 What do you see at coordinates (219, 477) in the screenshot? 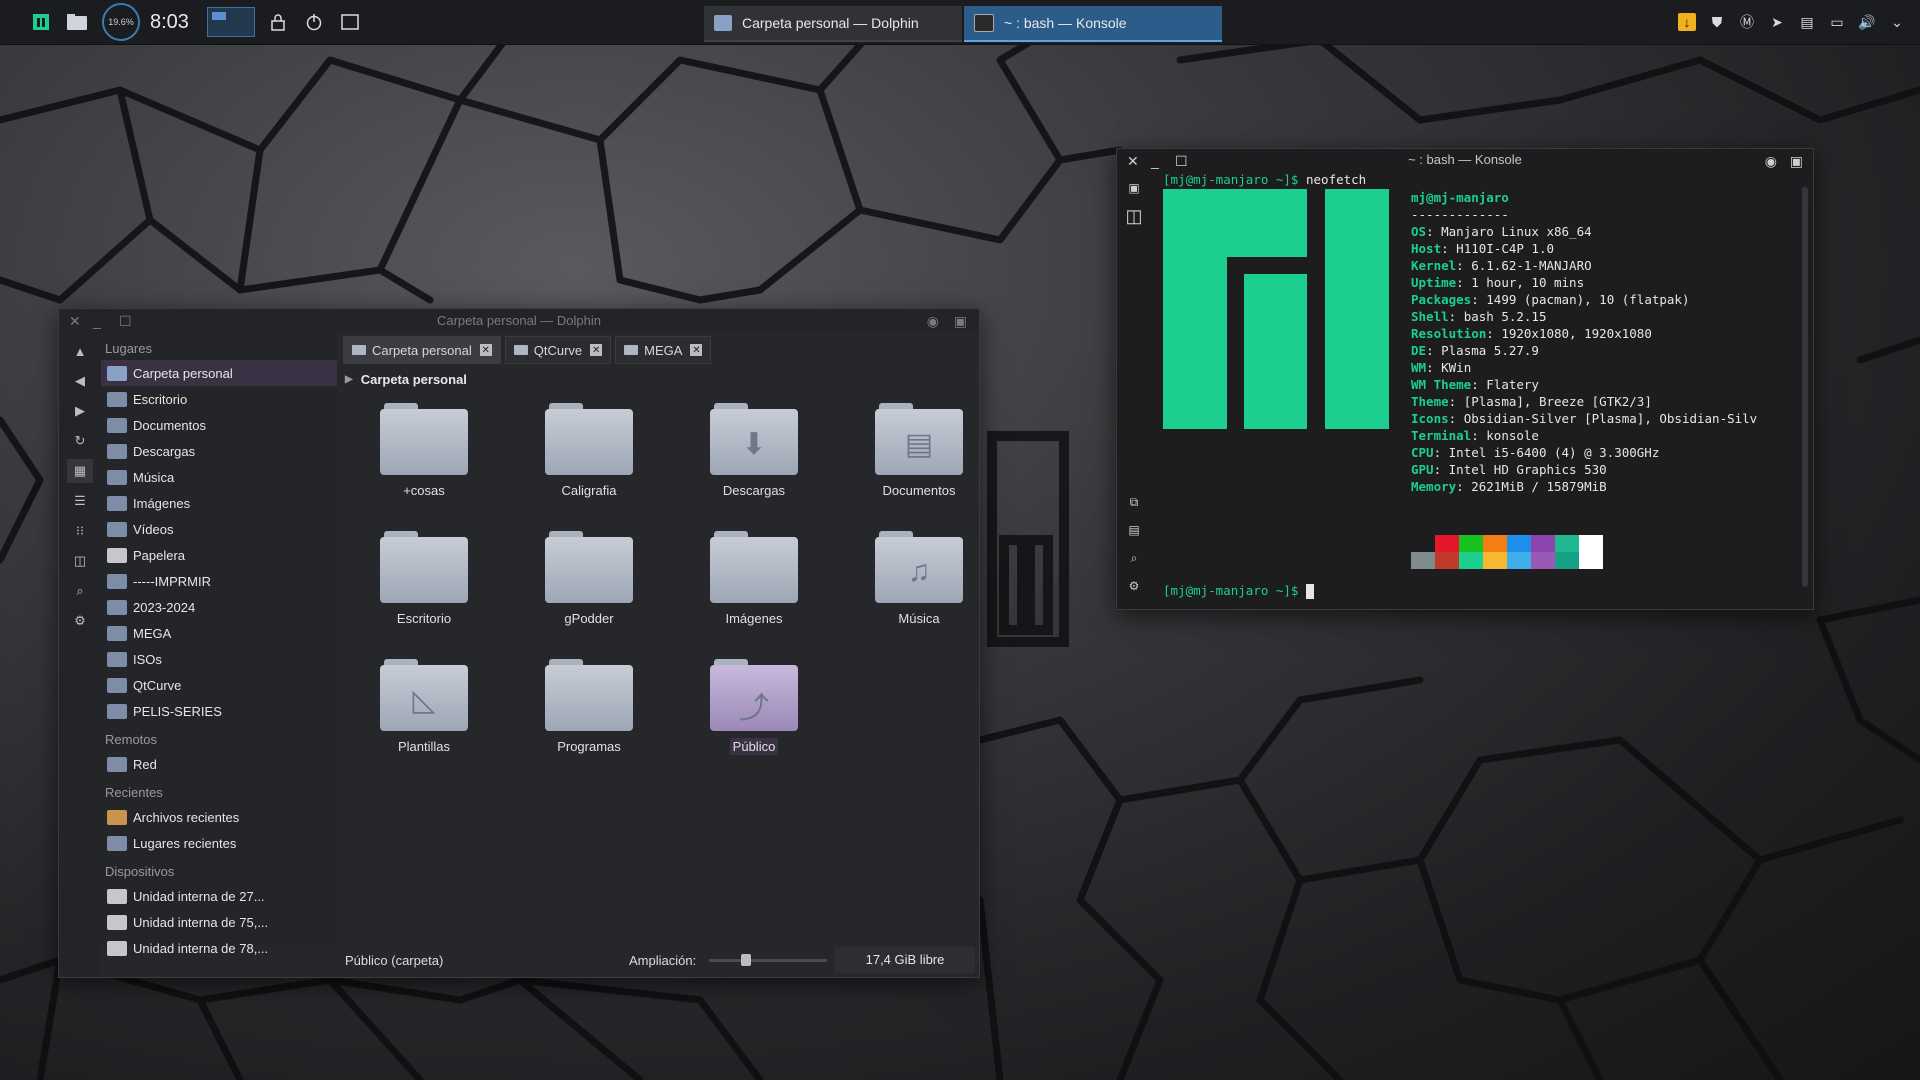
I see `places-item: Música` at bounding box center [219, 477].